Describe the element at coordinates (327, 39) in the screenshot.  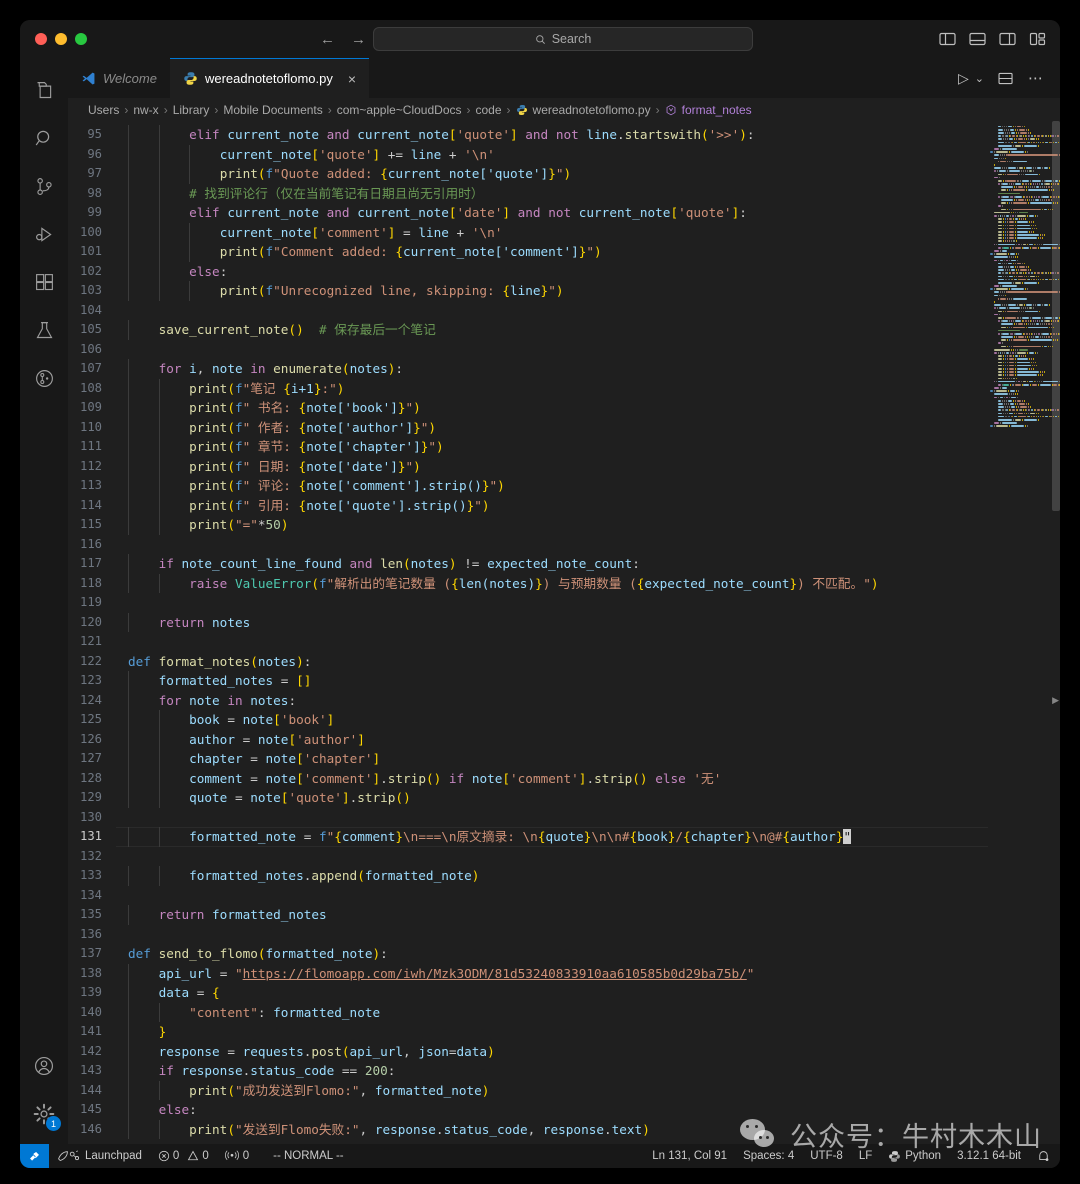
I see `go-back-icon: ←` at that location.